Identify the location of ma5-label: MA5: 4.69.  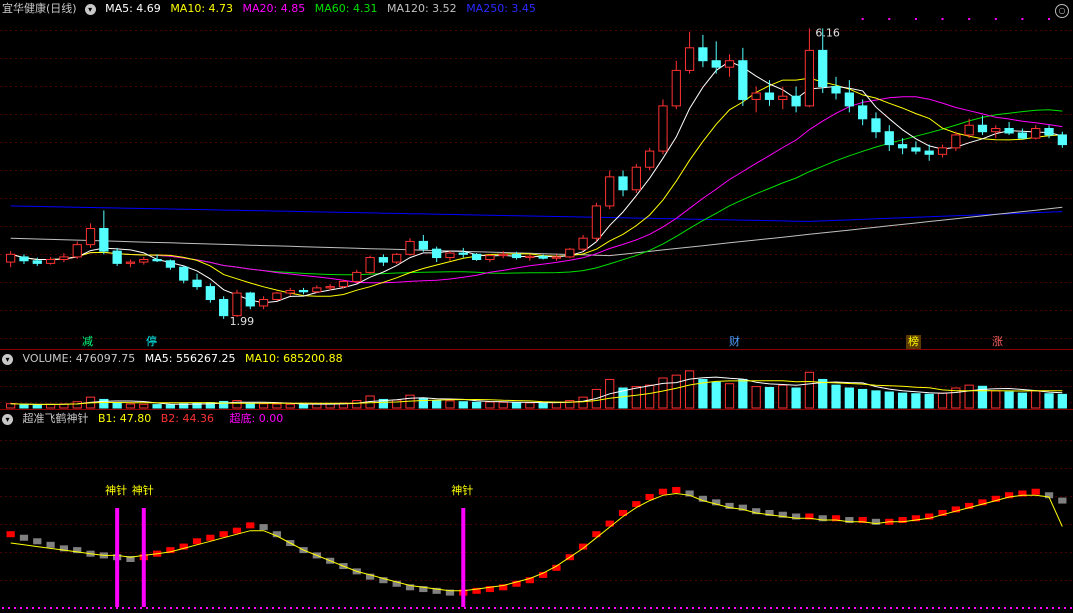
(133, 8).